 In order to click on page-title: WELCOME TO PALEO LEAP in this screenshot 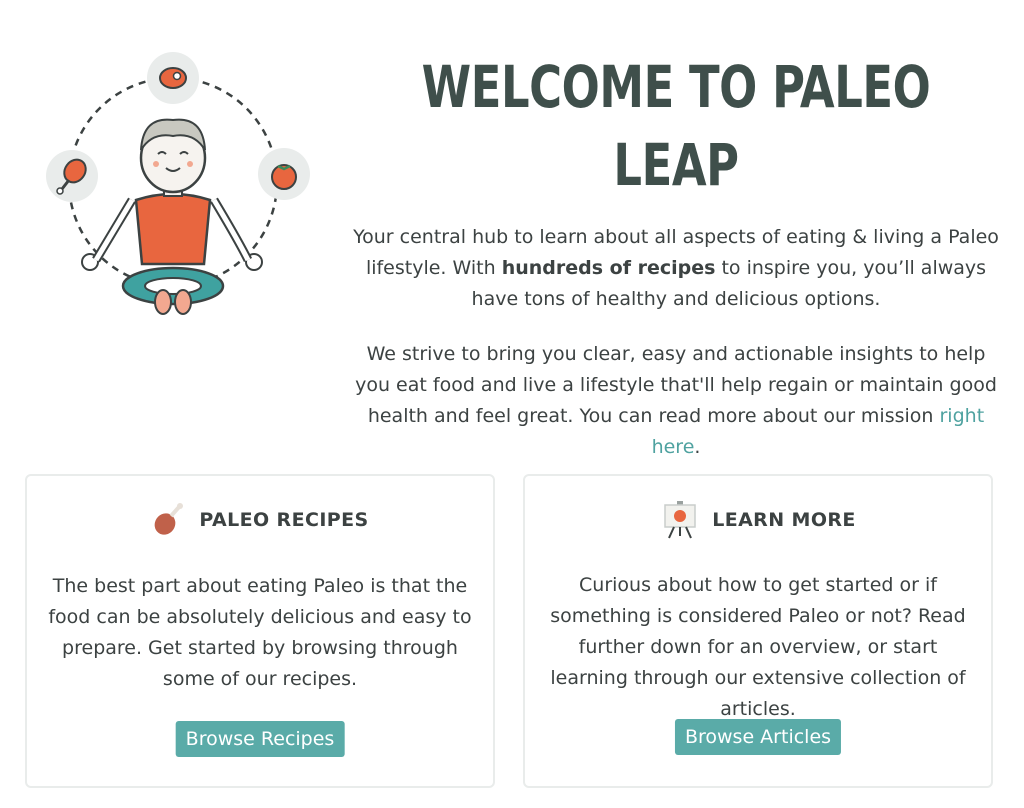, I will do `click(676, 126)`.